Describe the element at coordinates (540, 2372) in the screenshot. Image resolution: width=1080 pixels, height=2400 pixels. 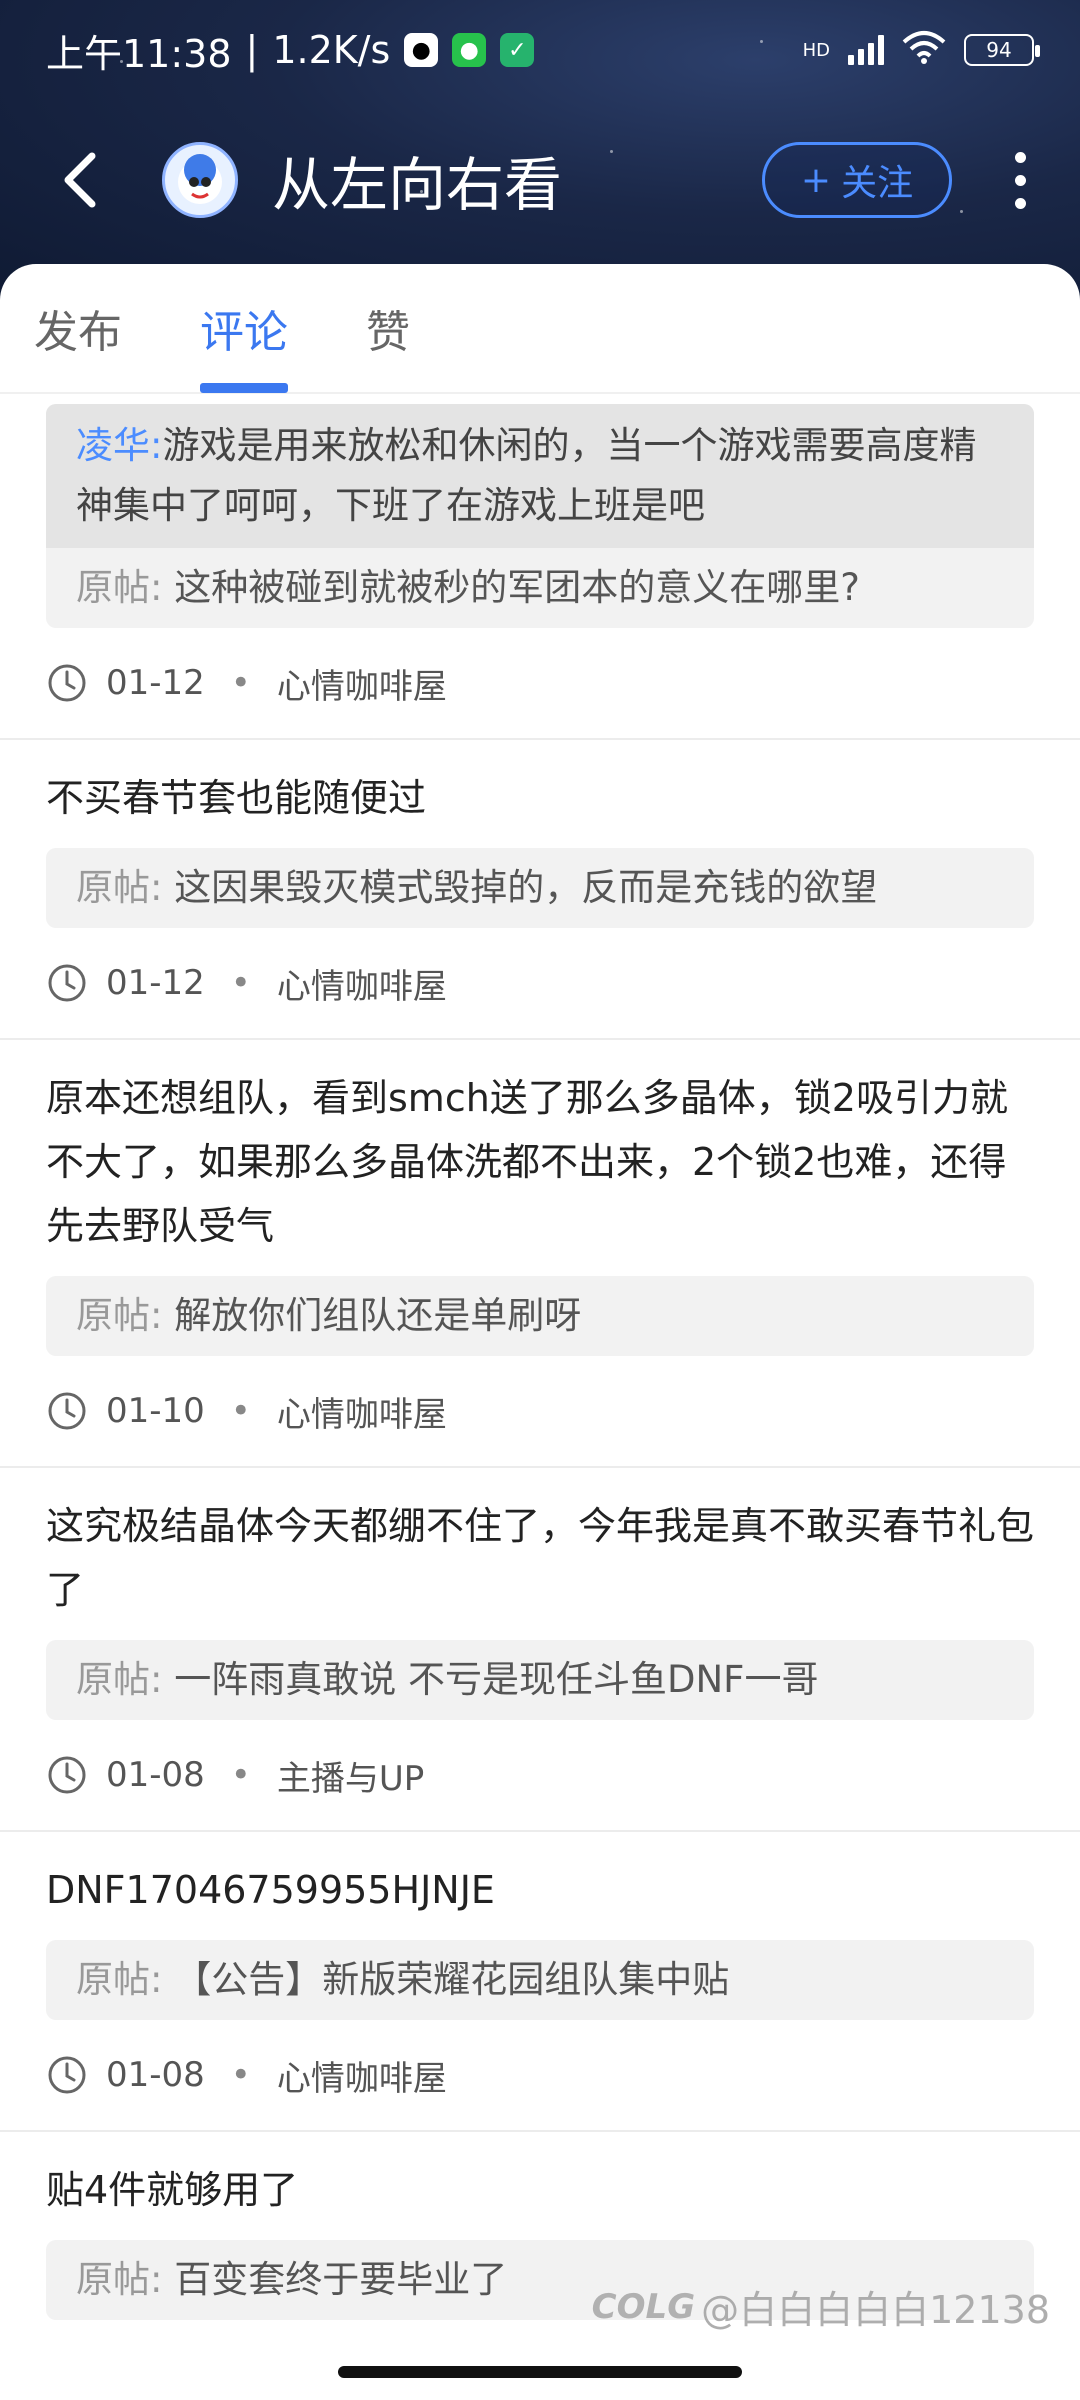
I see `home-indicator` at that location.